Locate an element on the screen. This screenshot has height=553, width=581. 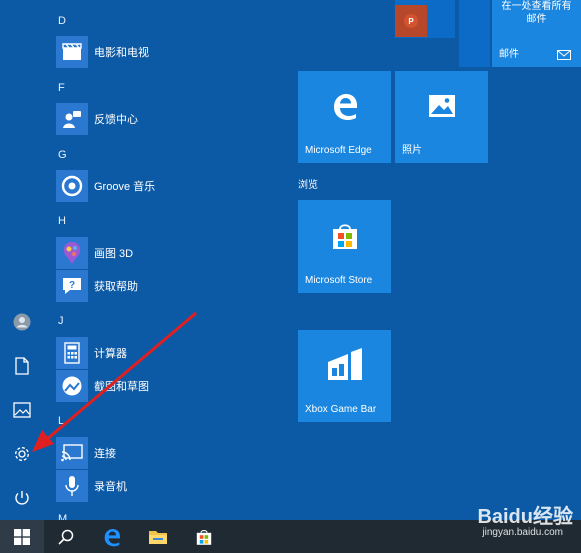
letter-header: G is located at coordinates (62, 155).